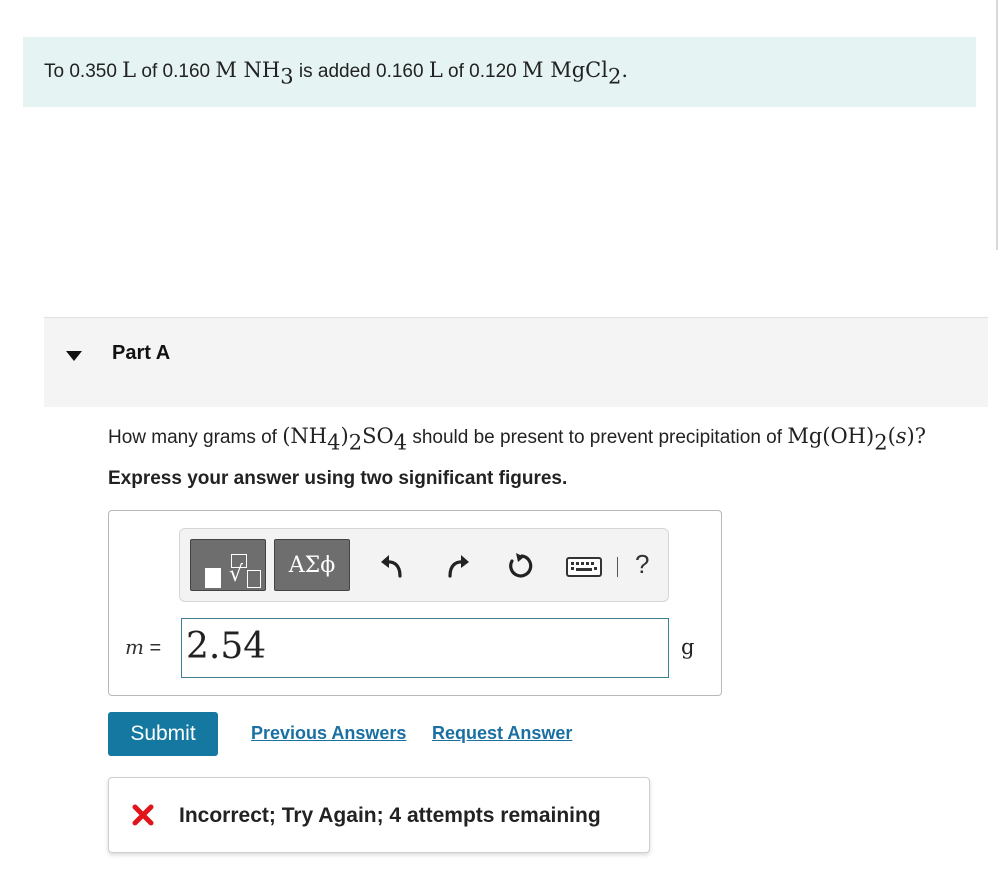 The image size is (1008, 886). Describe the element at coordinates (424, 565) in the screenshot. I see `math-toolbar: √ ΑΣϕ ?` at that location.